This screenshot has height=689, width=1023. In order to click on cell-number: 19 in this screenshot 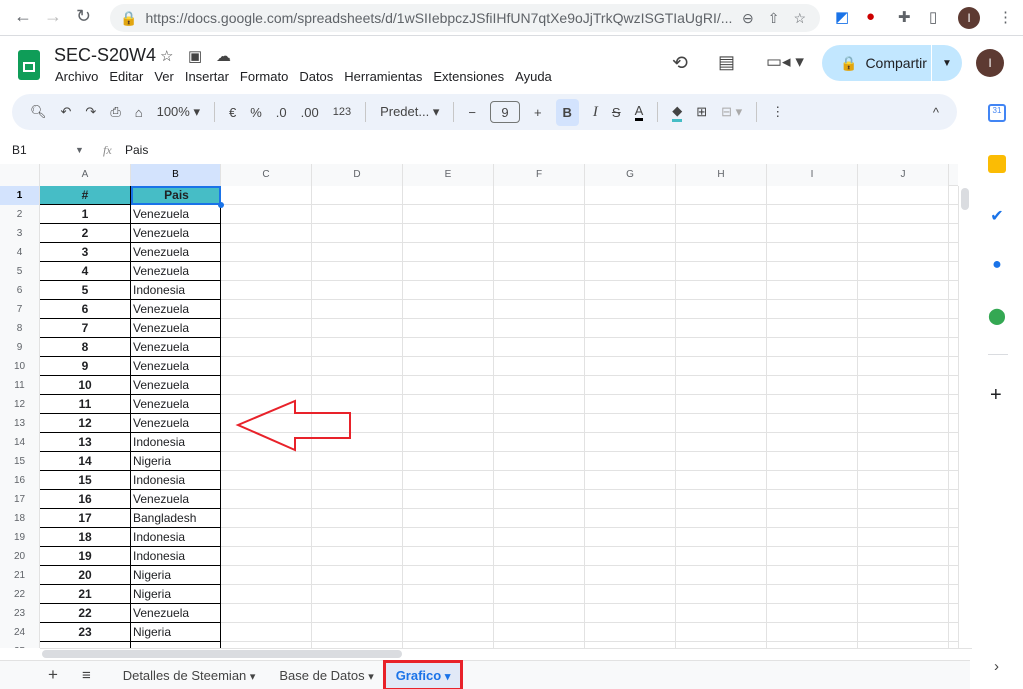, I will do `click(85, 556)`.